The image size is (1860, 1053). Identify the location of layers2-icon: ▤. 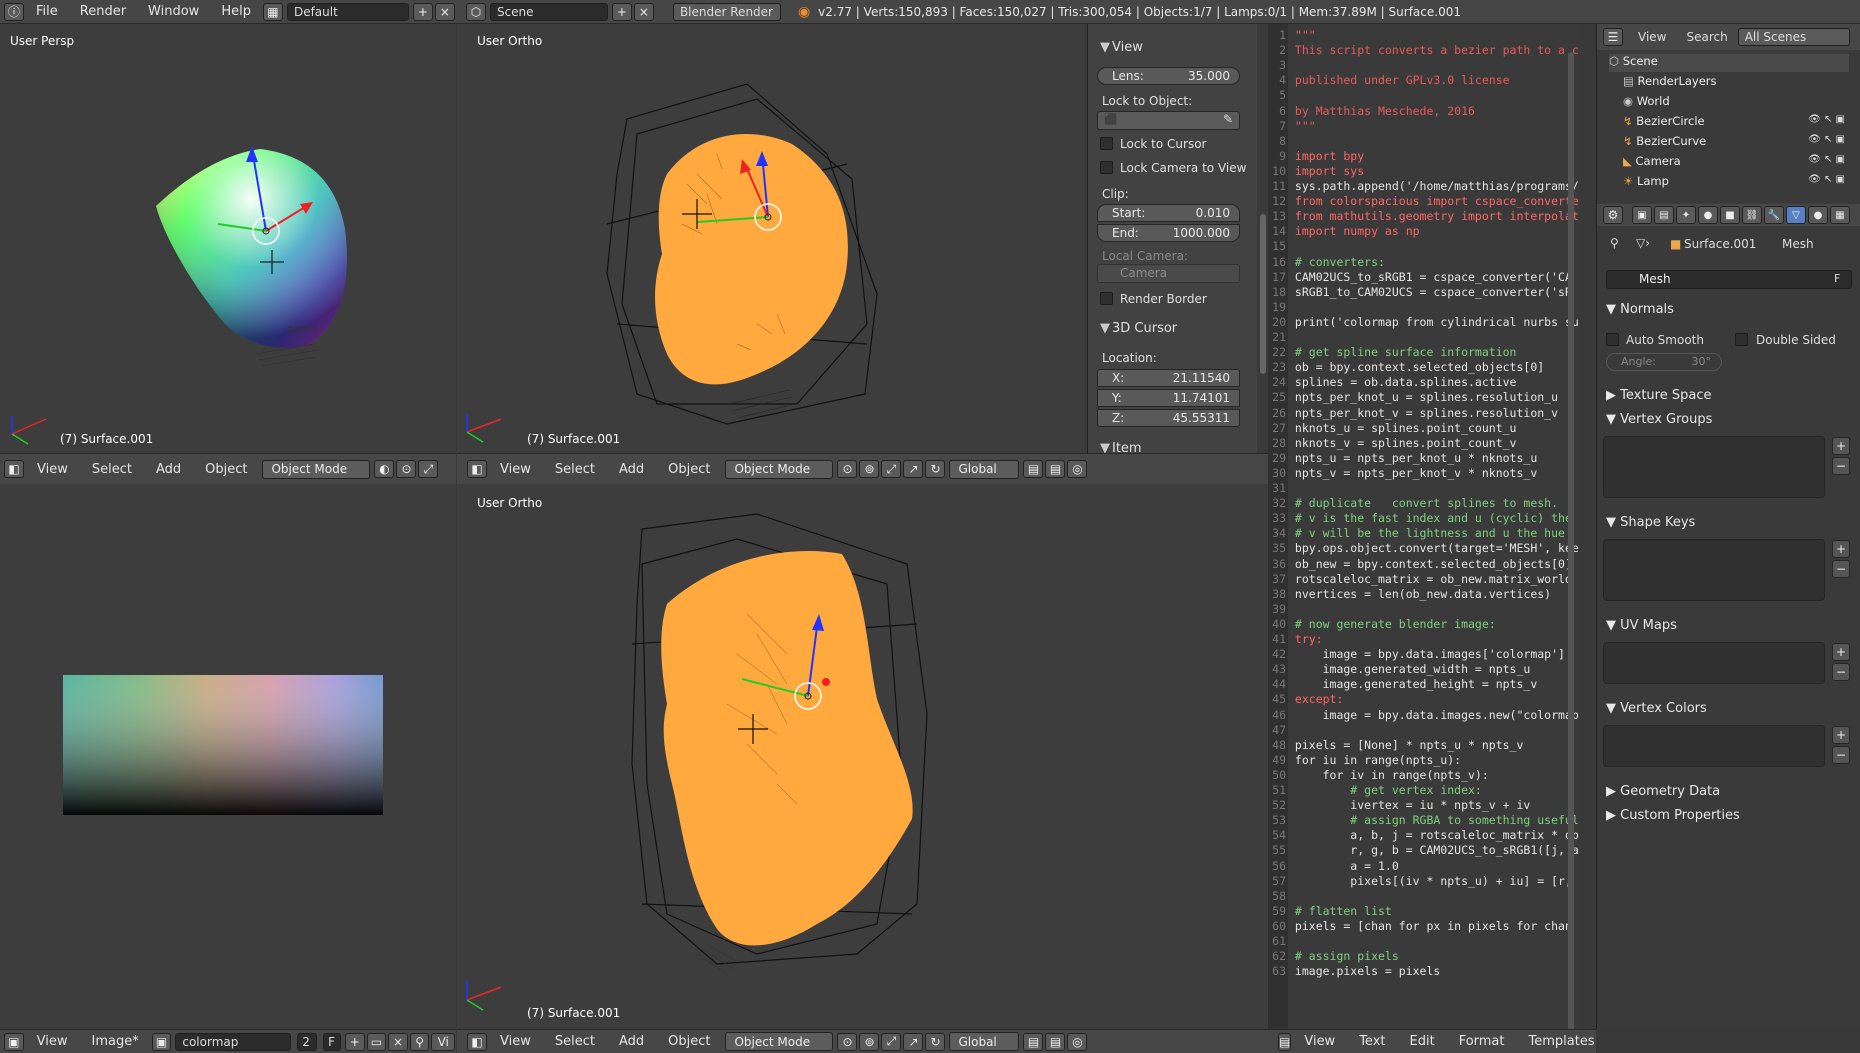
(1055, 469).